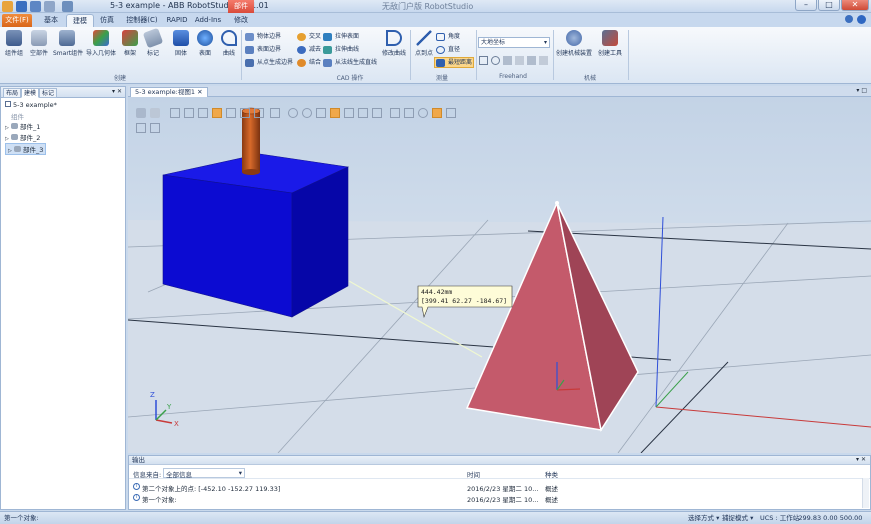 This screenshot has height=524, width=871. Describe the element at coordinates (80, 20) in the screenshot. I see `tab-modeling: 建模` at that location.